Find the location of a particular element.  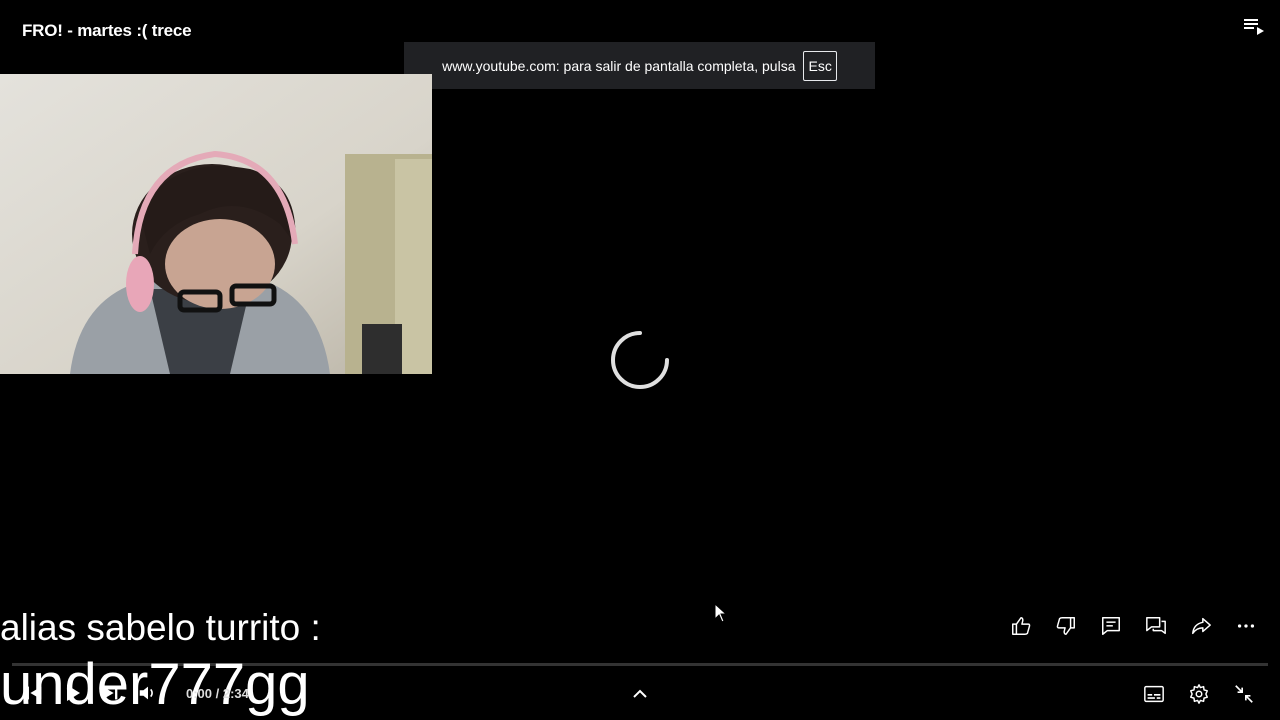

subtitles-button is located at coordinates (1154, 694).